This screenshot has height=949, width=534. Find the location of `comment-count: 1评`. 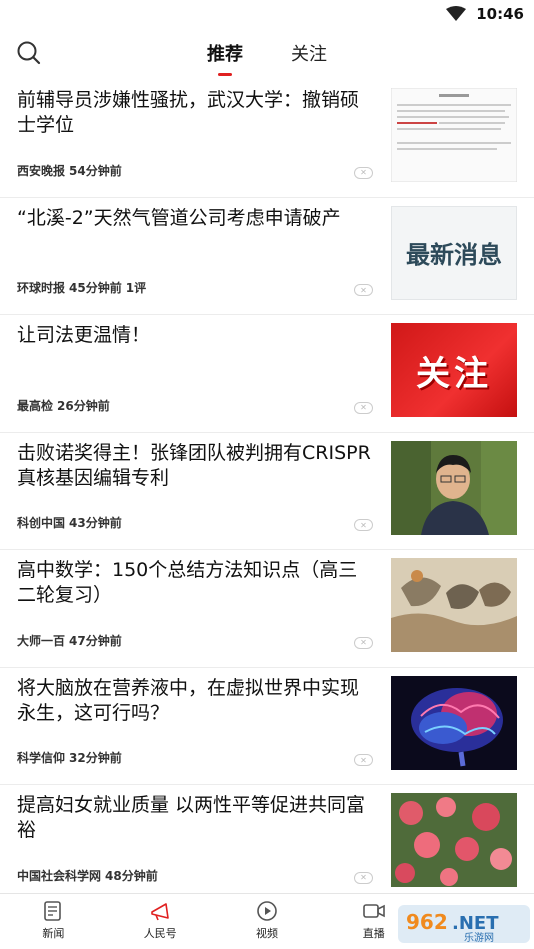

comment-count: 1评 is located at coordinates (136, 288).